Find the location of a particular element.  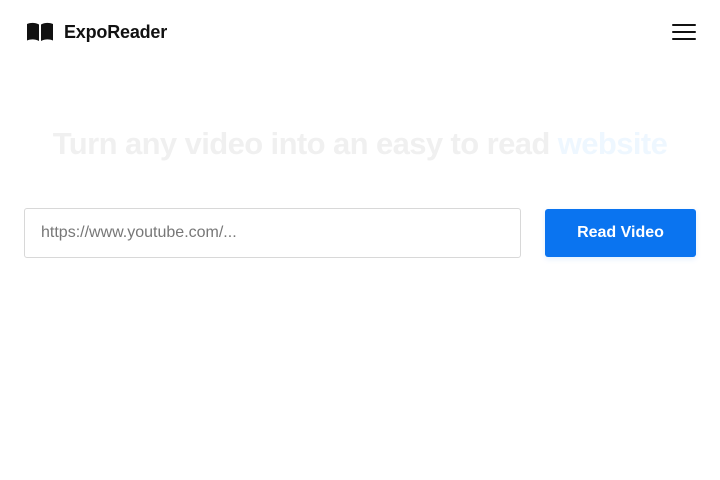

menu-button is located at coordinates (684, 32).